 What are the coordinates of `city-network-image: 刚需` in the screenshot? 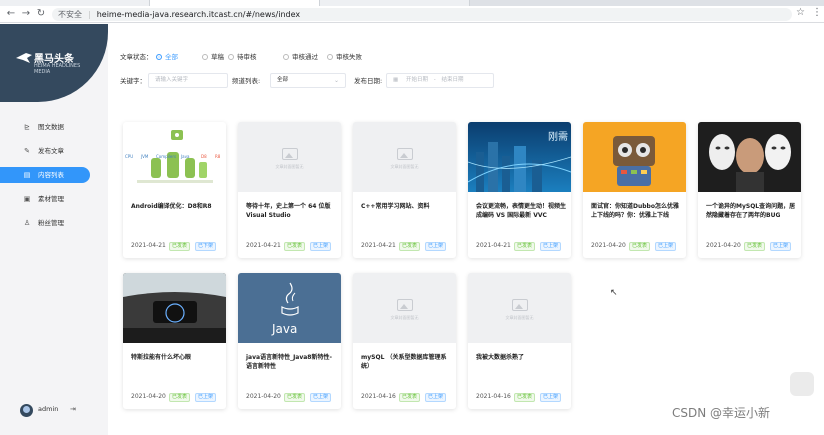 It's located at (519, 157).